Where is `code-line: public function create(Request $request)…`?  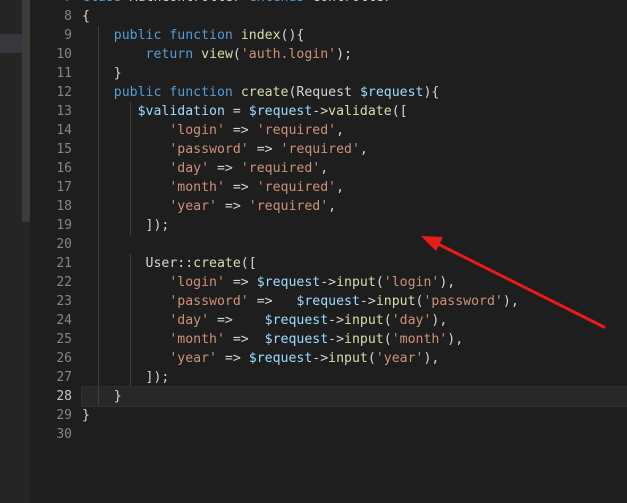
code-line: public function create(Request $request)… is located at coordinates (354, 92).